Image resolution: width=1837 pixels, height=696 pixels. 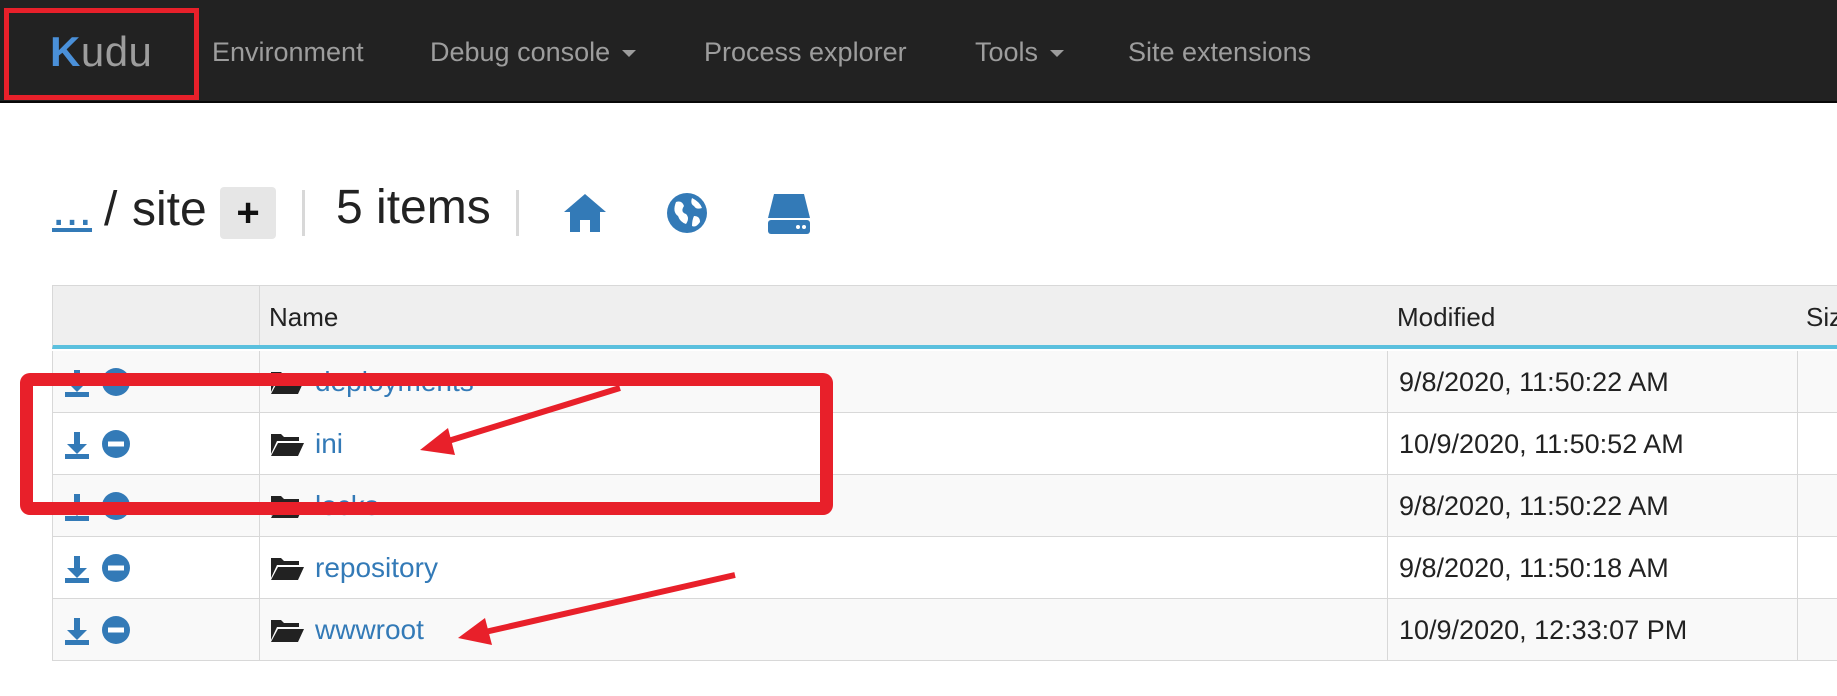 I want to click on nav-process-explorer: Process explorer, so click(x=805, y=52).